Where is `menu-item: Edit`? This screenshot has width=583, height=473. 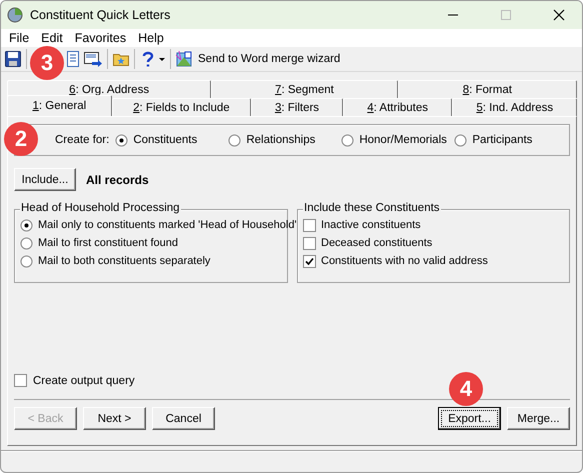
menu-item: Edit is located at coordinates (52, 38).